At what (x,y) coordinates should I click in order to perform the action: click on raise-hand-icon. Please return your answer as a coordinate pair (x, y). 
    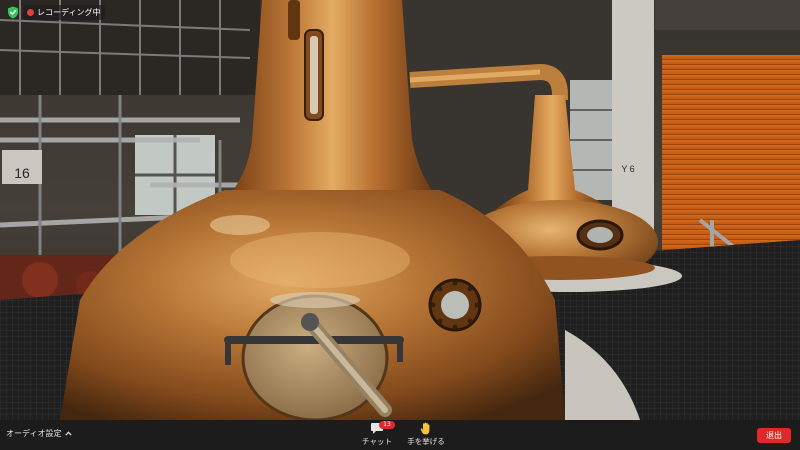
    Looking at the image, I should click on (426, 429).